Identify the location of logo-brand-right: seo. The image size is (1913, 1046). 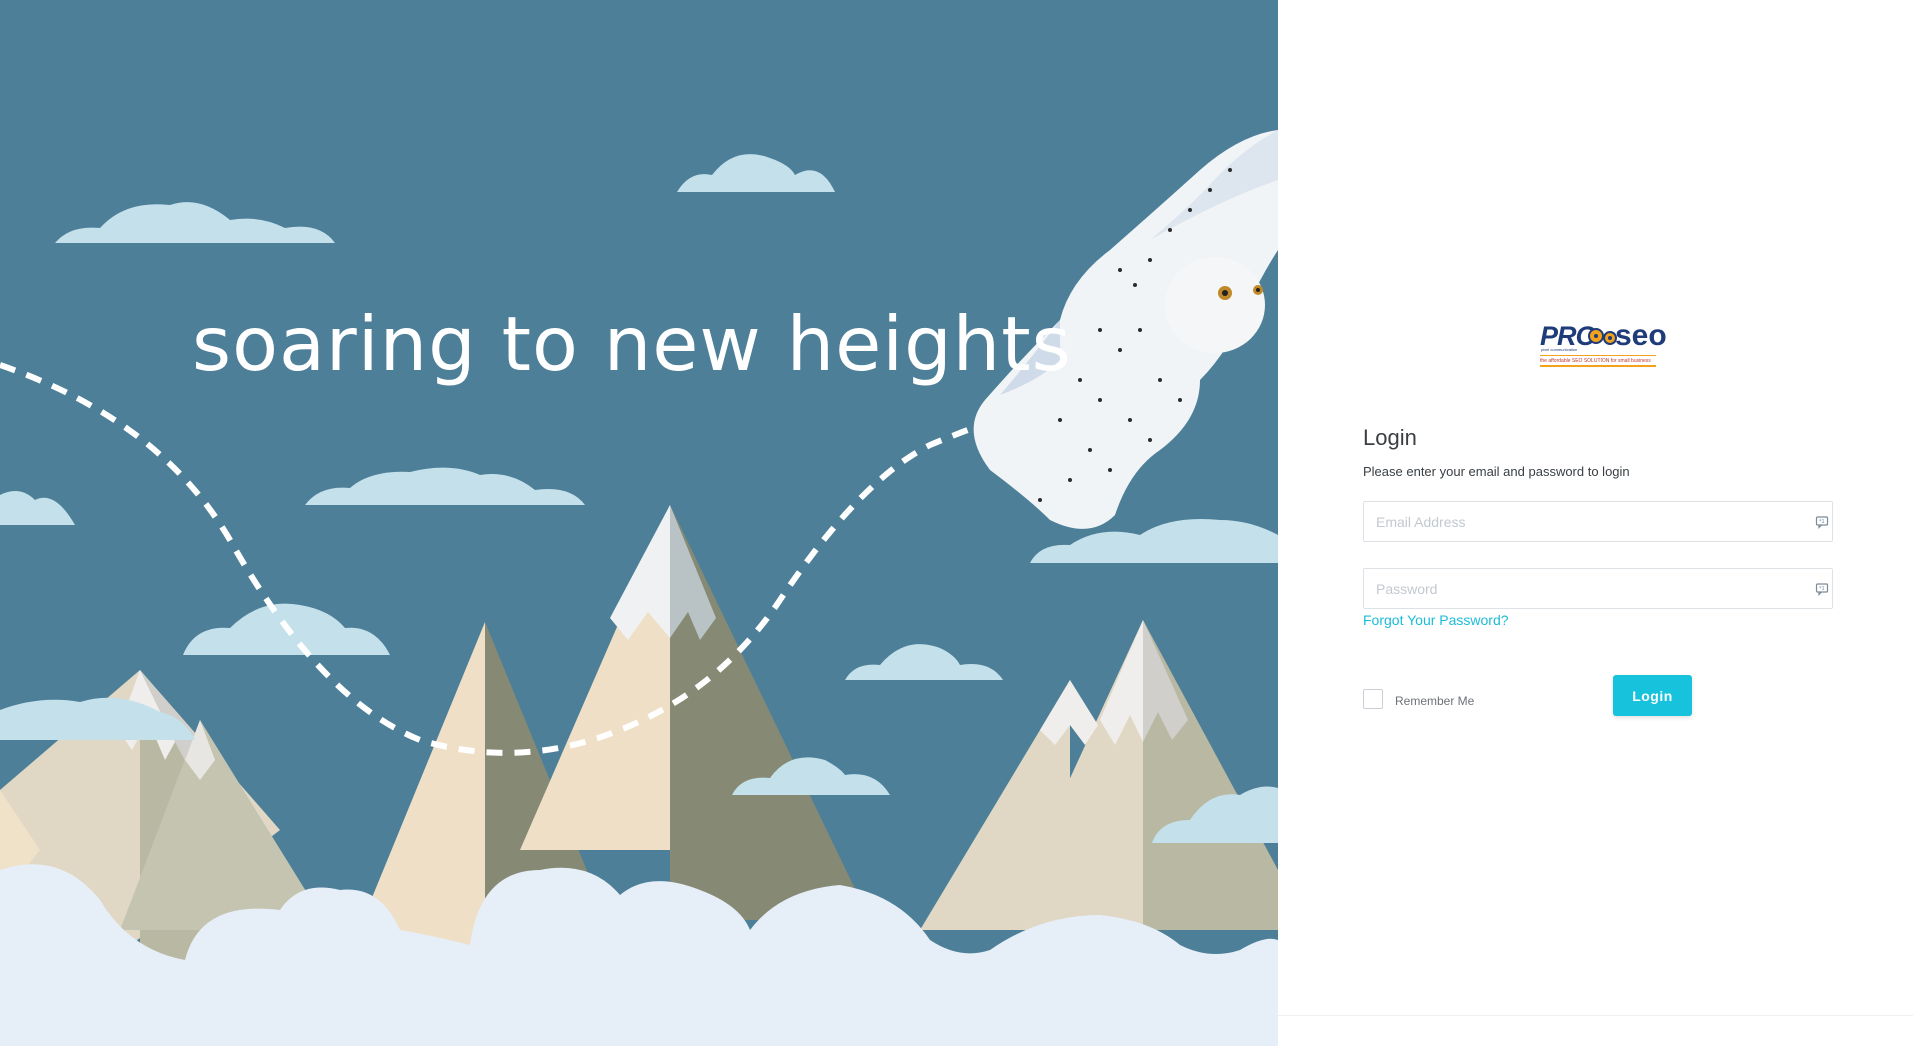
(1641, 335).